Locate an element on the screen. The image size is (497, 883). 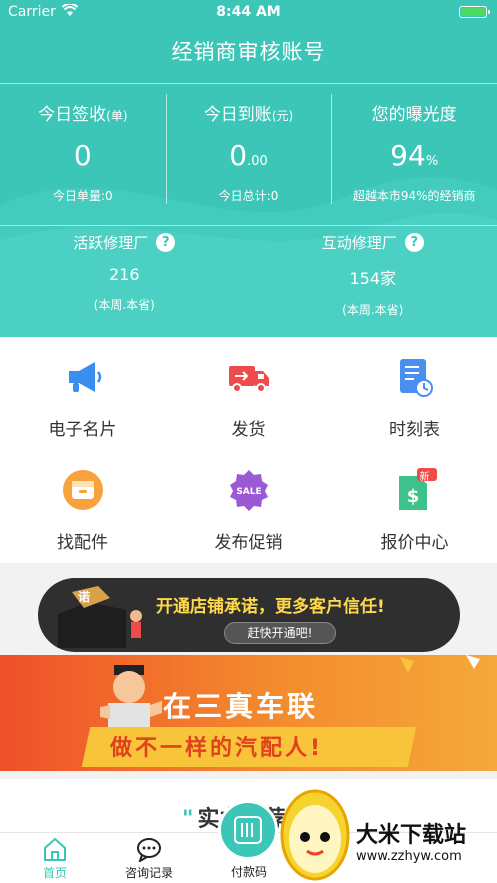
chat-icon is located at coordinates (149, 850).